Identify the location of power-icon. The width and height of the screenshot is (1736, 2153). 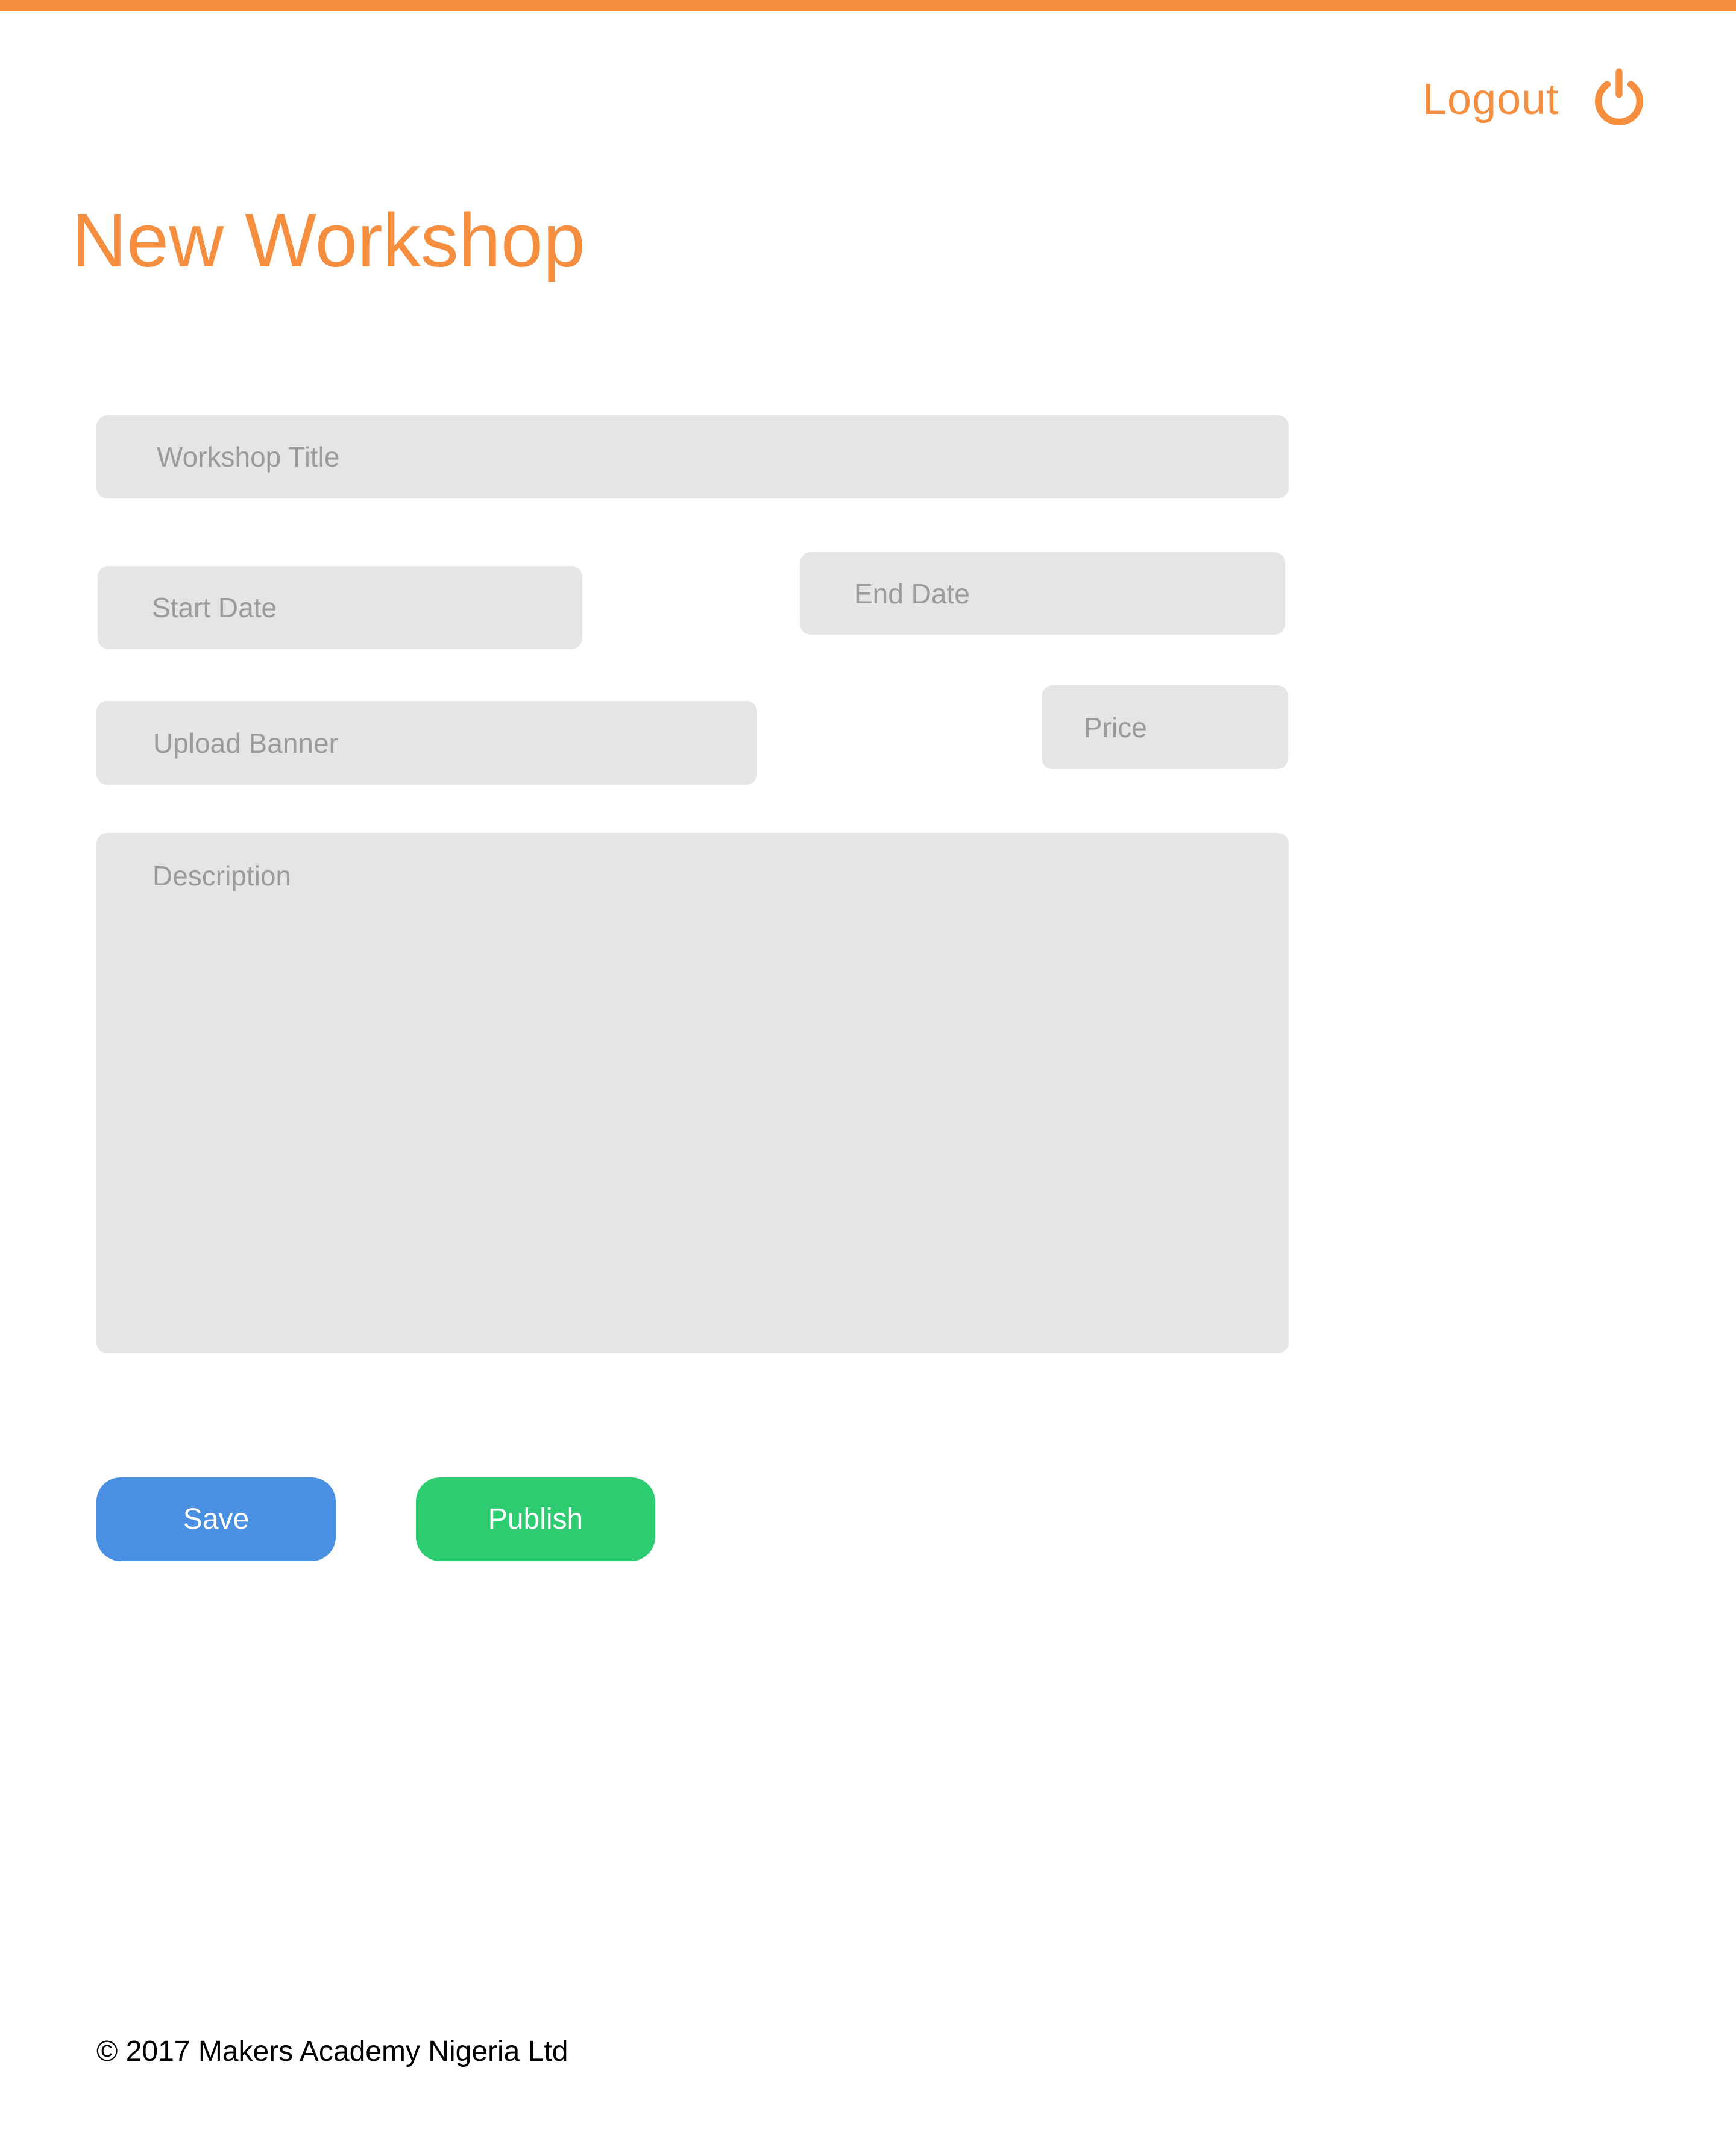
(1619, 100).